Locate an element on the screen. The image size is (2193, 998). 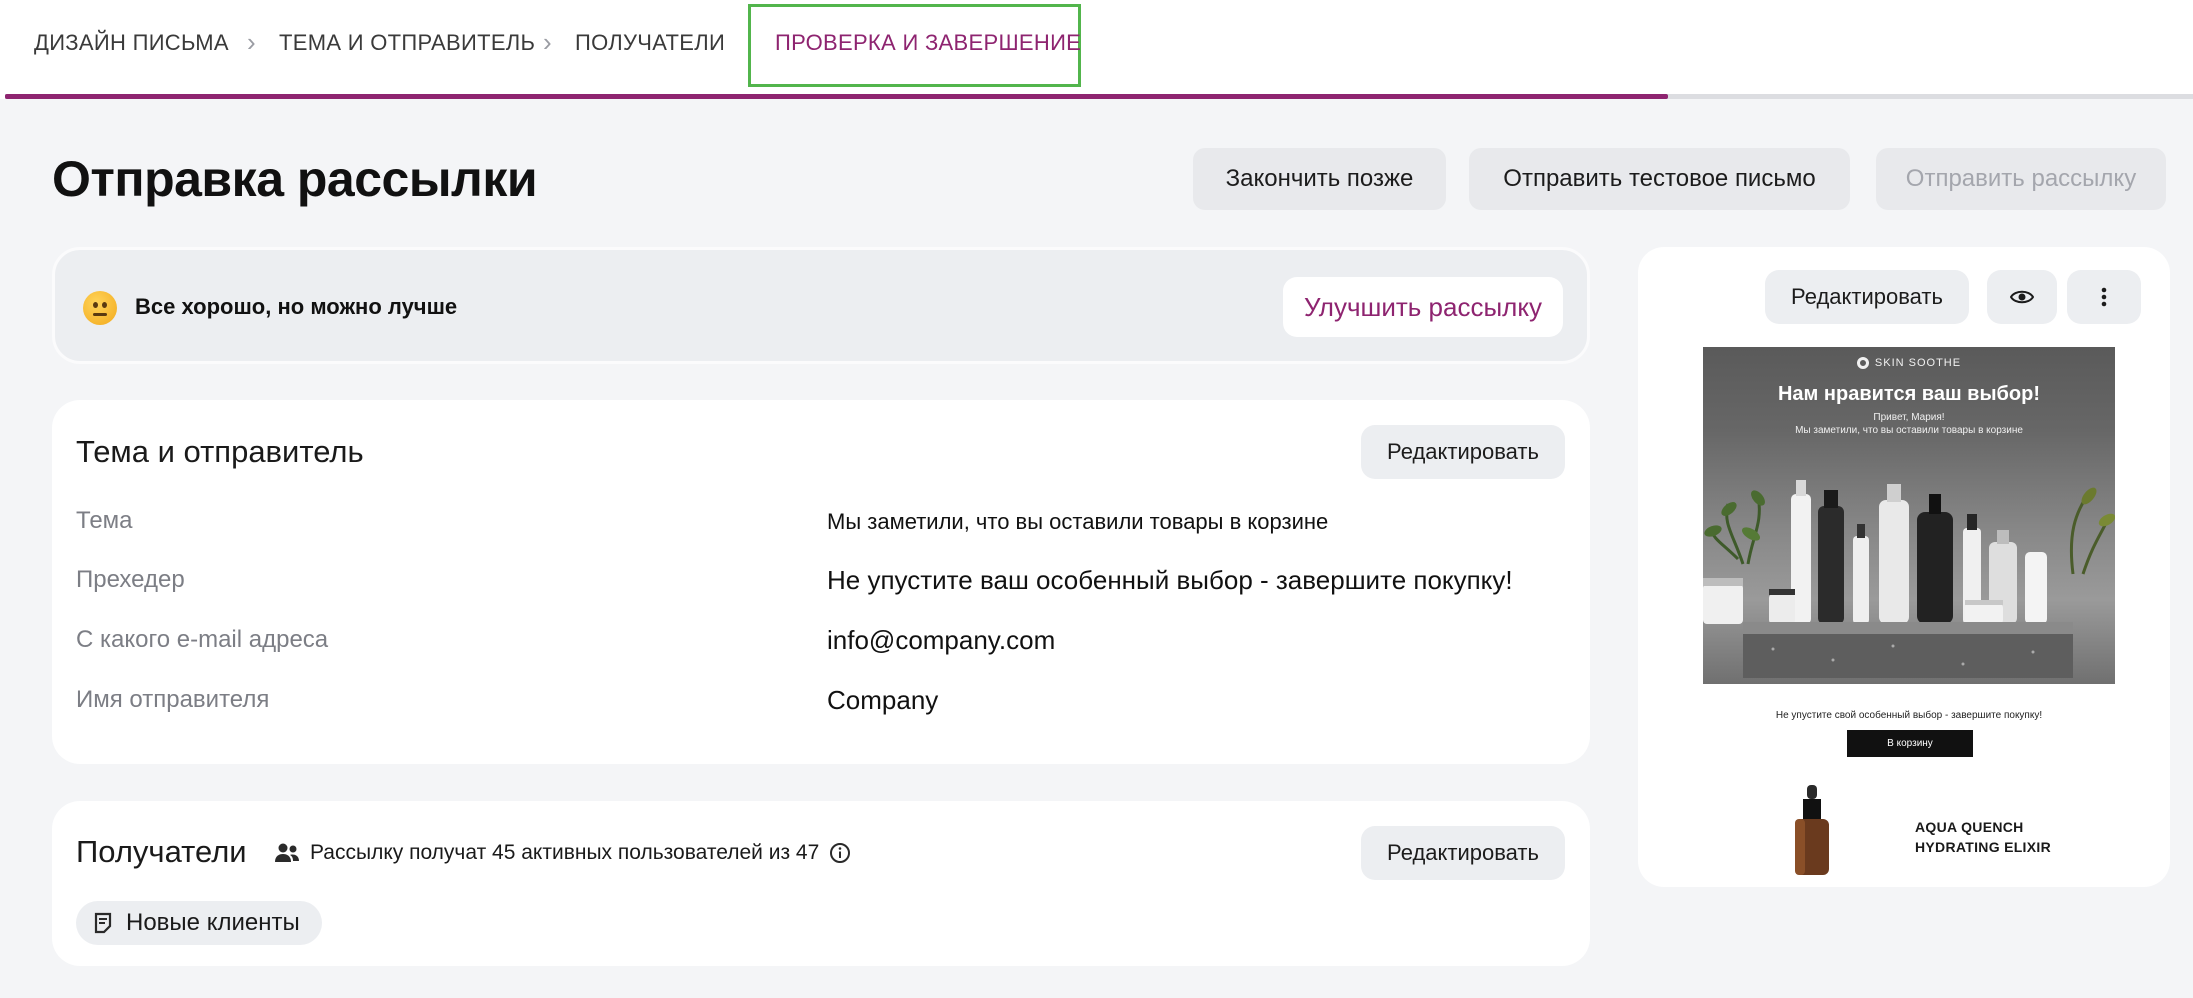
neutral-face-emoji-icon is located at coordinates (100, 308).